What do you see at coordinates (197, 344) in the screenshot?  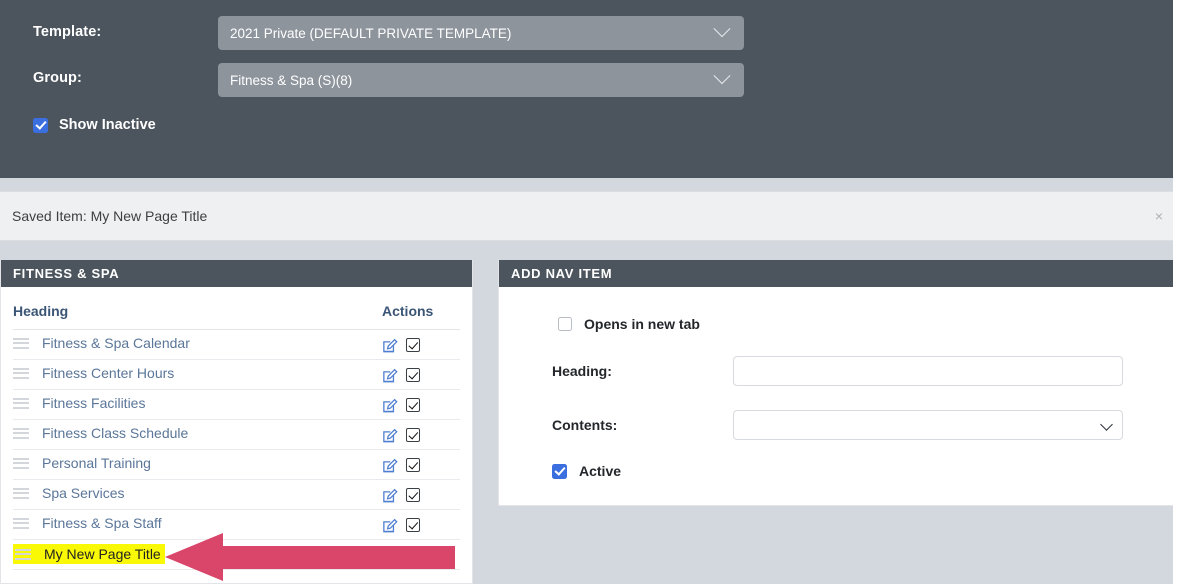 I see `nav-item-heading-cell: Fitness & Spa Calendar` at bounding box center [197, 344].